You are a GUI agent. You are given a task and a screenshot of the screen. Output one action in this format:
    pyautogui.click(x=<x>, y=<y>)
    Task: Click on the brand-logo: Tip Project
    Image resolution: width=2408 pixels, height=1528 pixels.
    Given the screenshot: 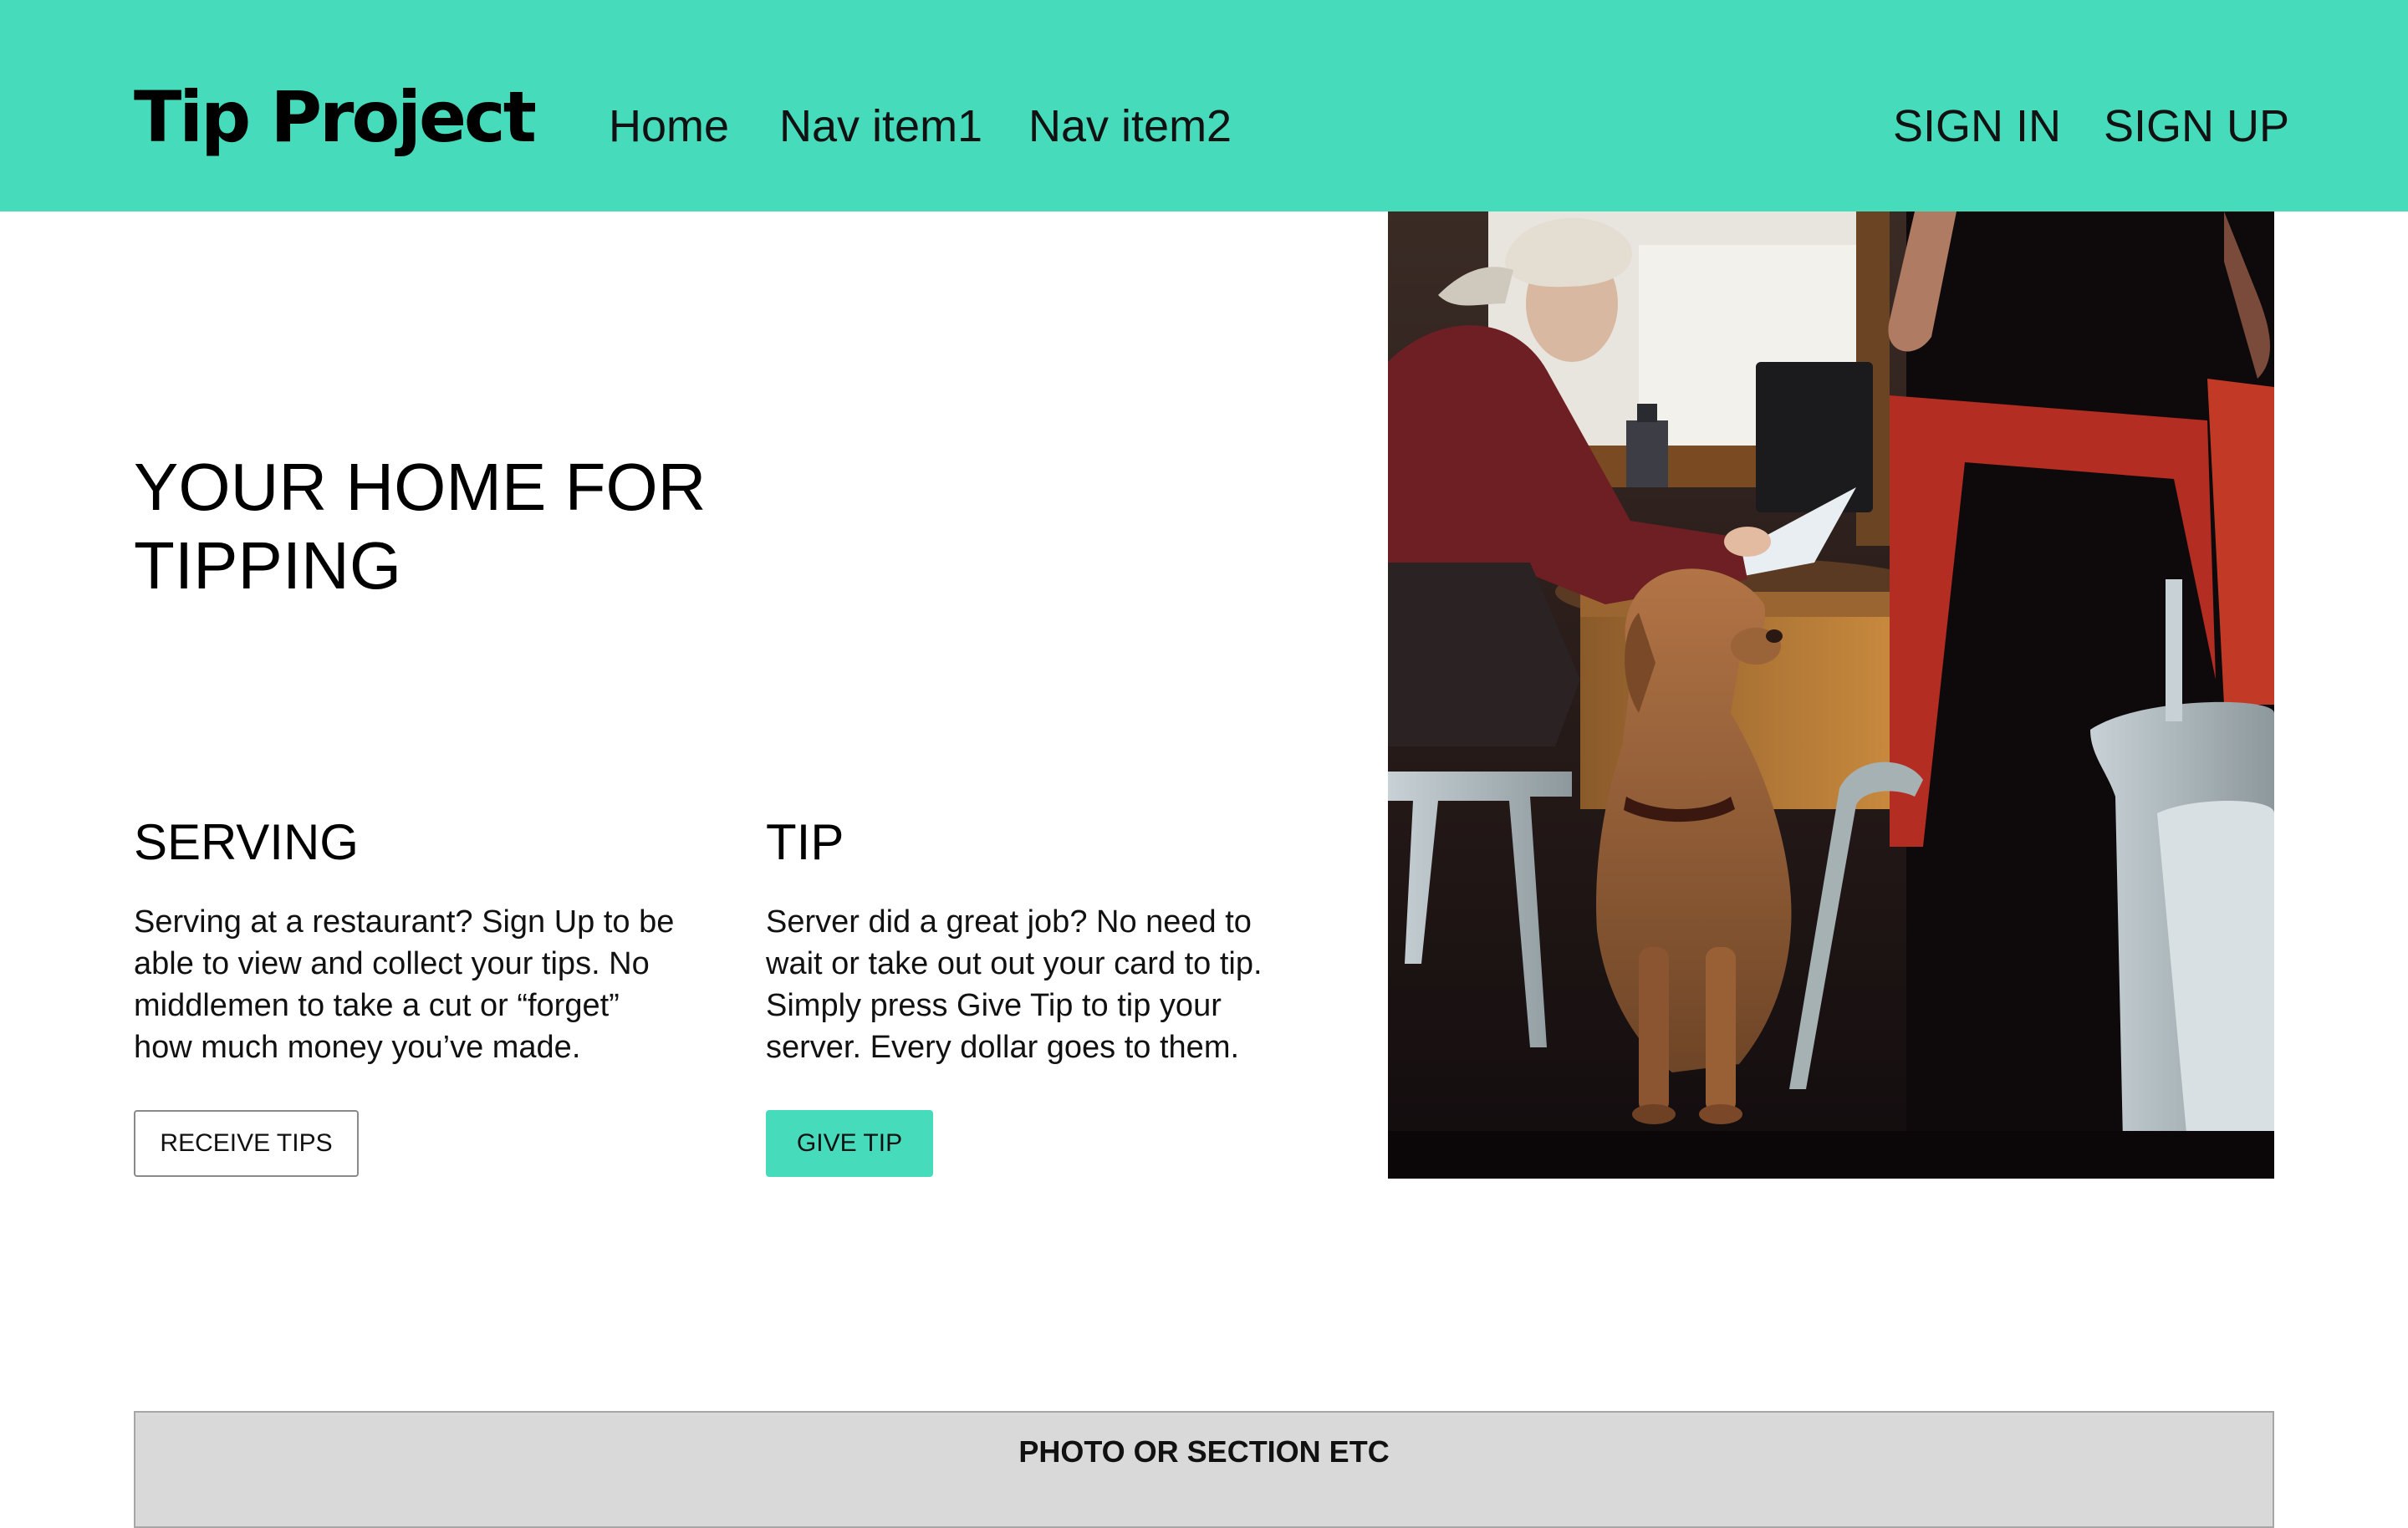 What is the action you would take?
    pyautogui.click(x=335, y=117)
    